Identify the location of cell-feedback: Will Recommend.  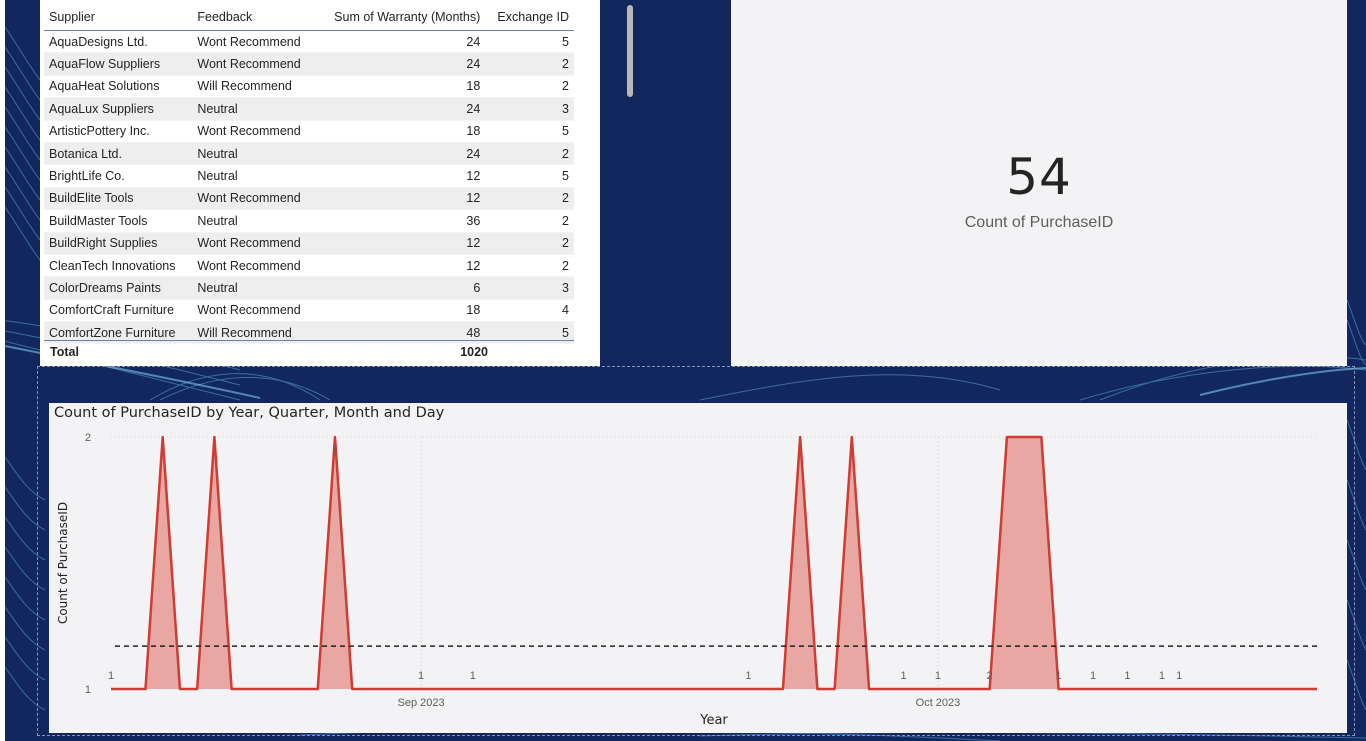
(254, 87).